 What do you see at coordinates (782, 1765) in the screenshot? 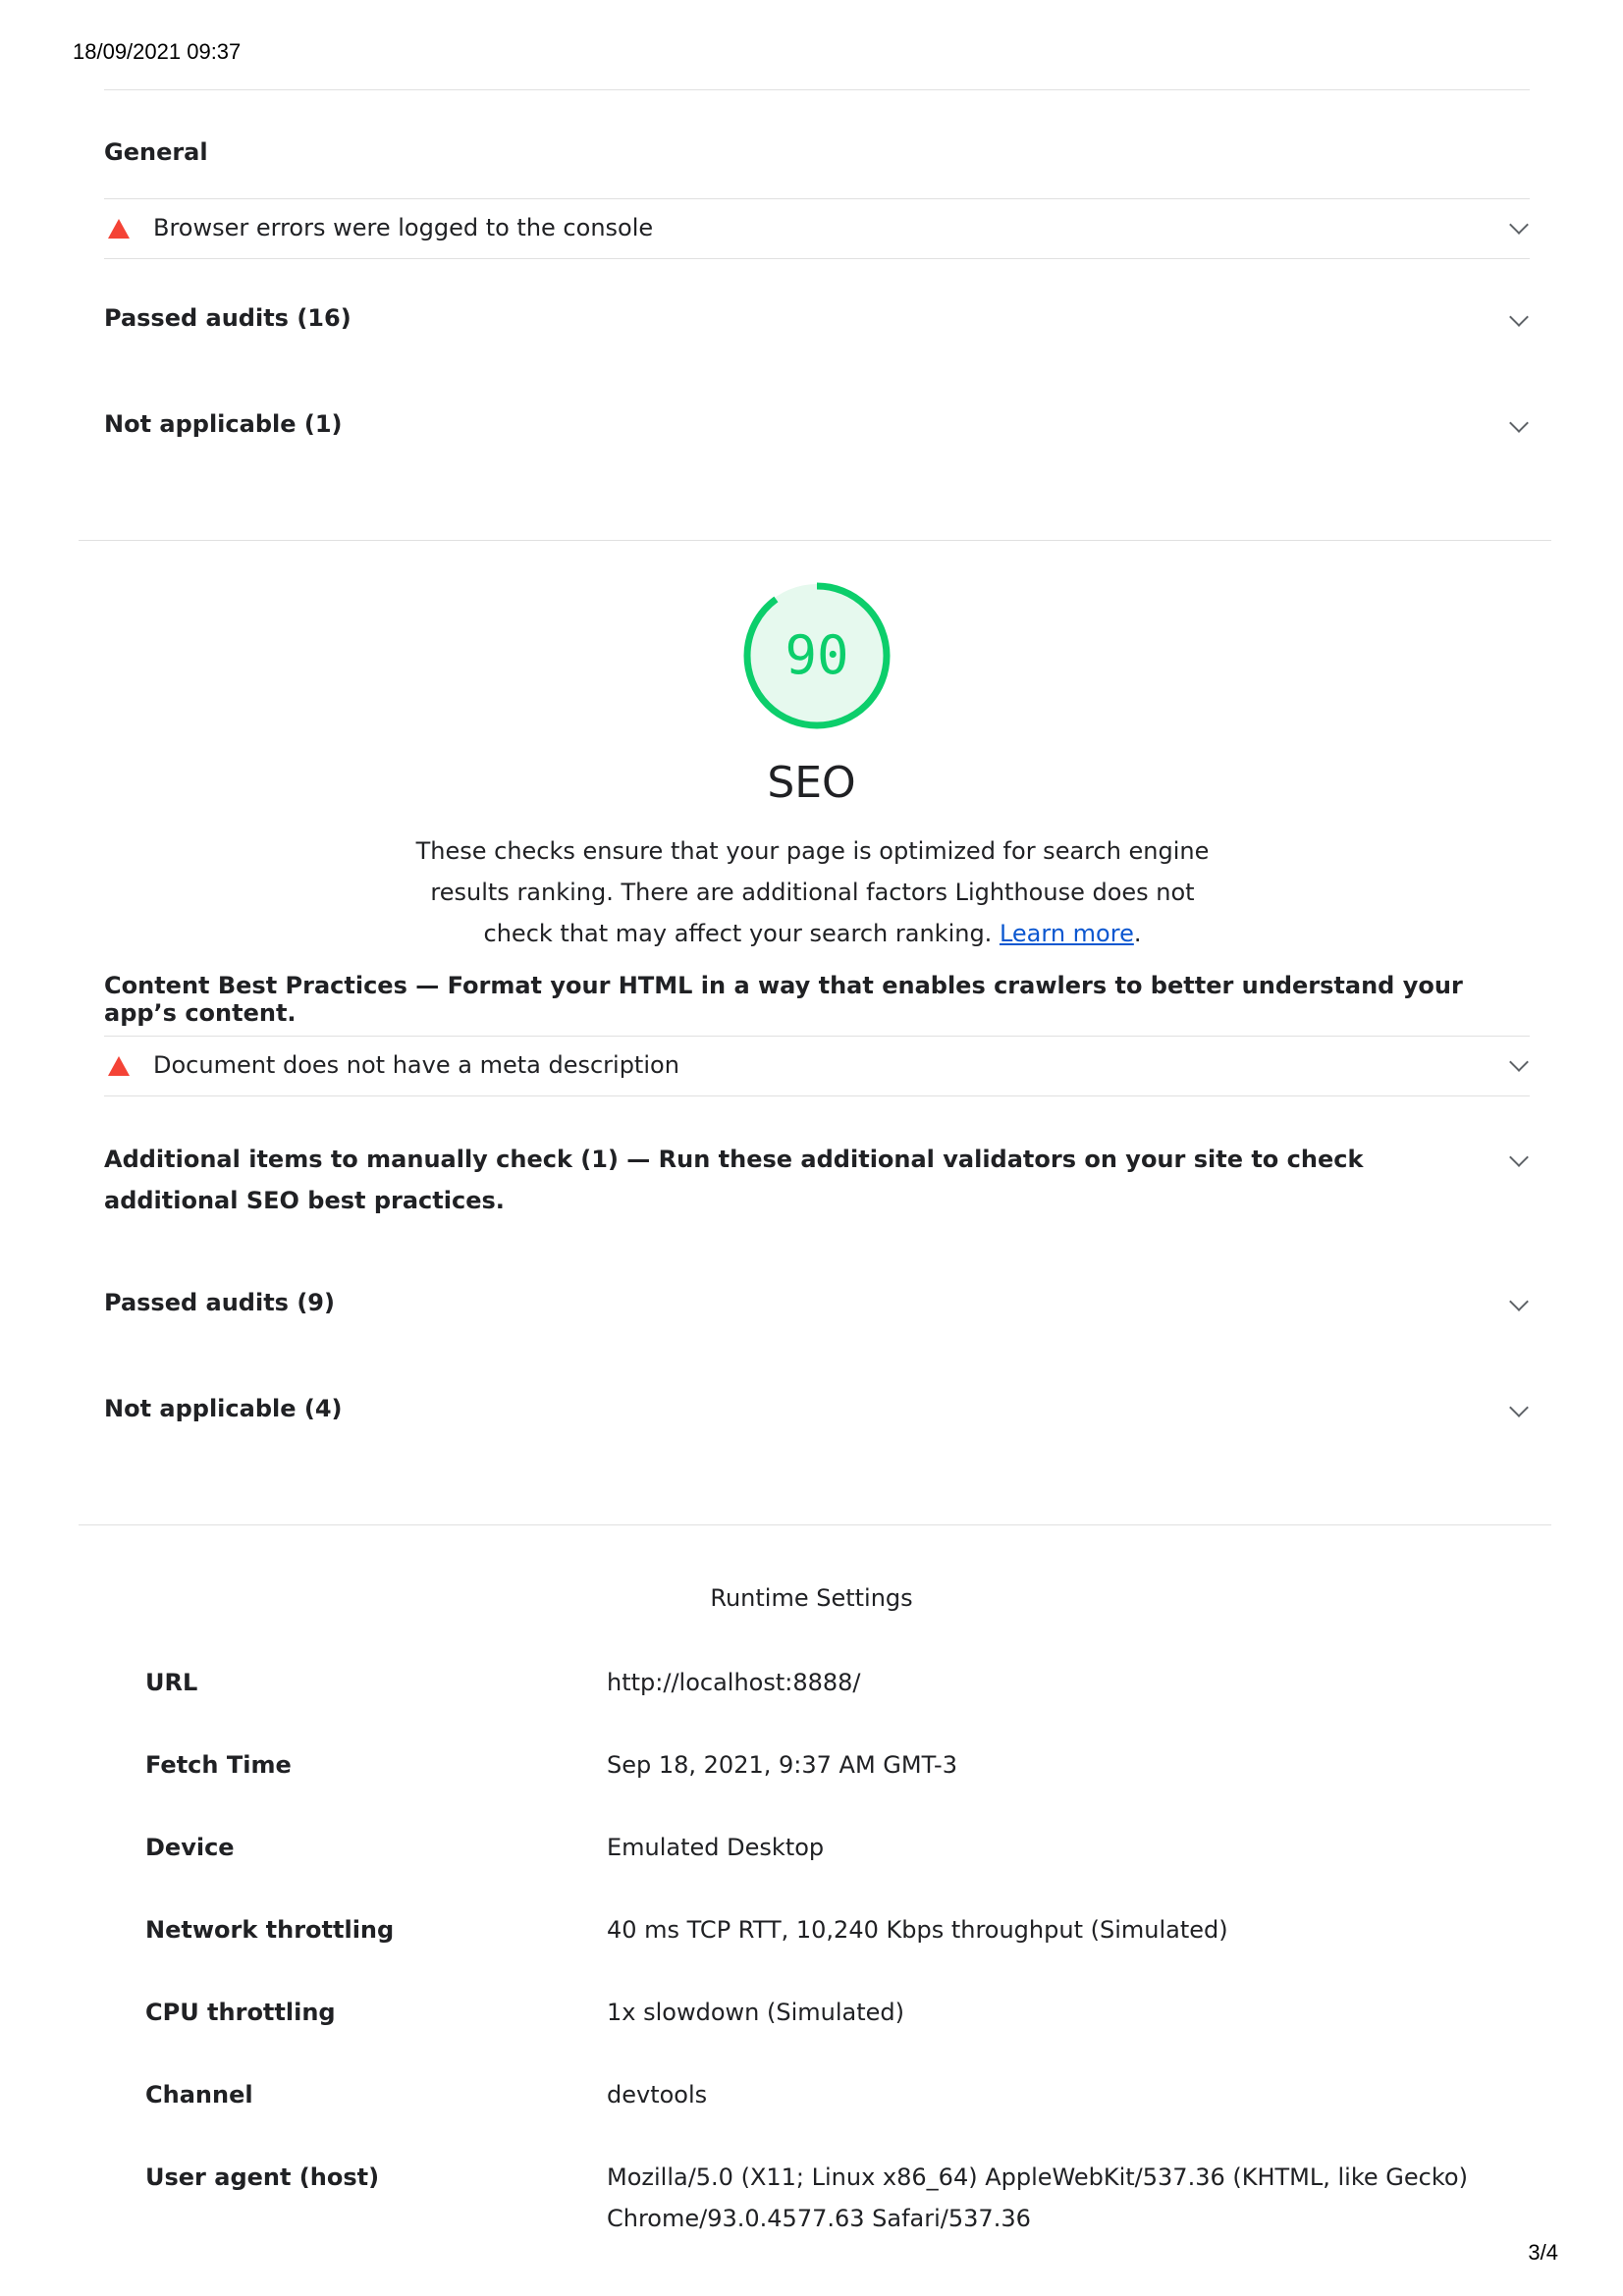
I see `runtime-value: Sep 18, 2021, 9:37 AM GMT-3` at bounding box center [782, 1765].